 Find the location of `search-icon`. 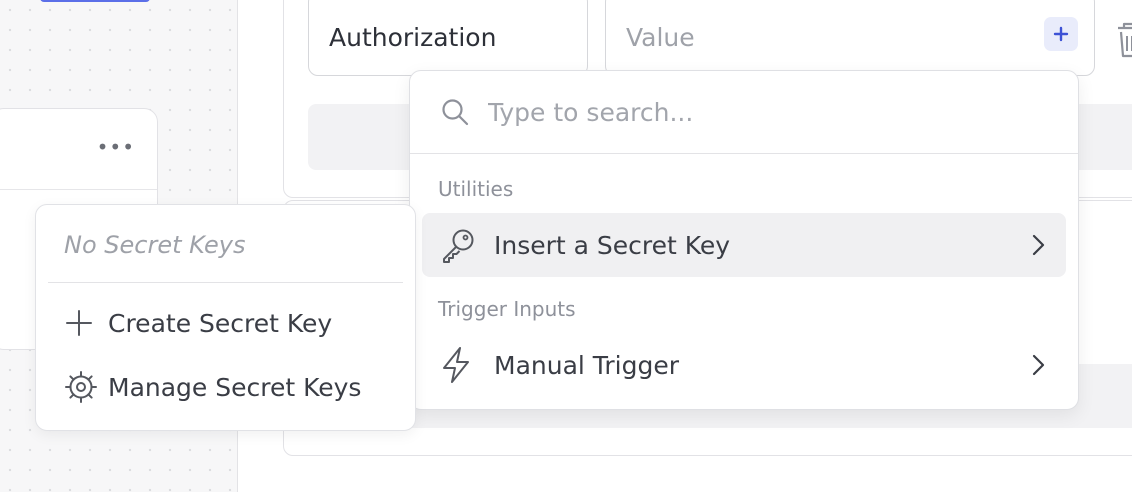

search-icon is located at coordinates (455, 114).